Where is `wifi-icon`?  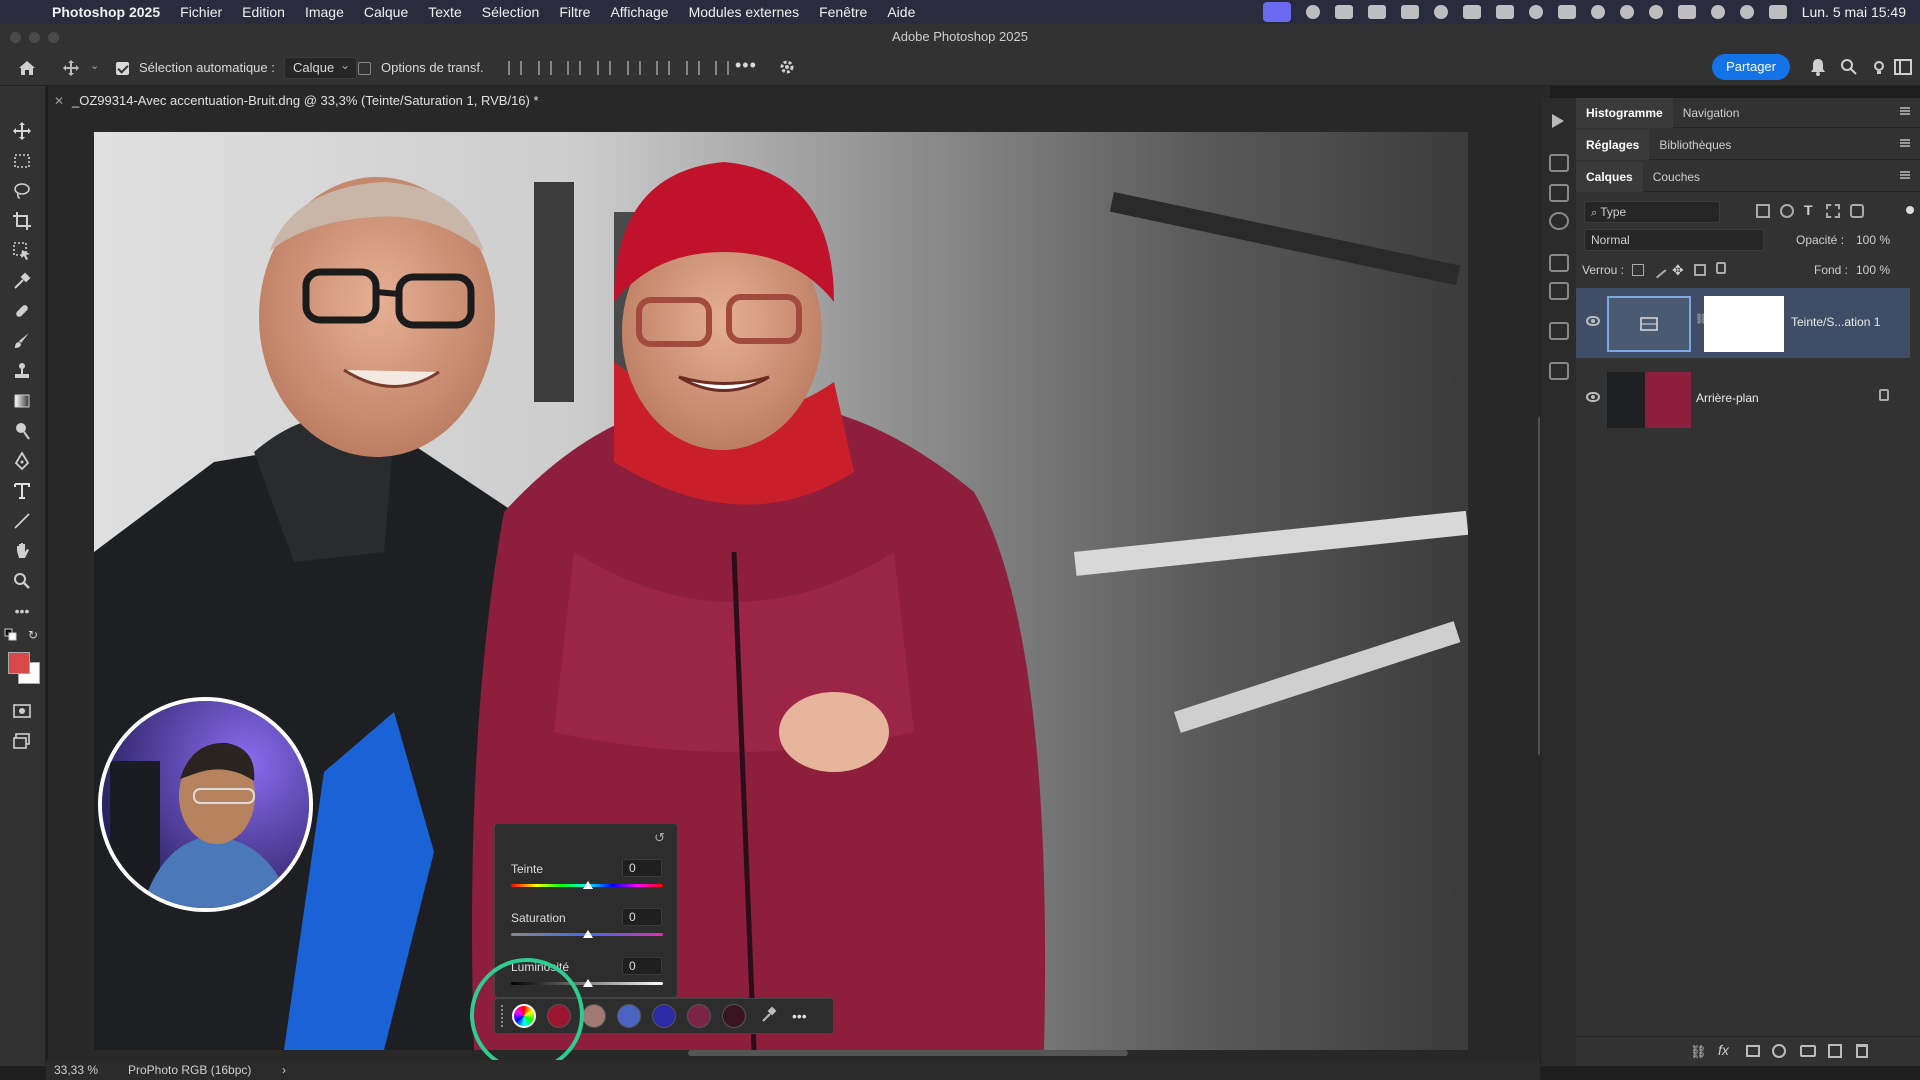 wifi-icon is located at coordinates (1717, 12).